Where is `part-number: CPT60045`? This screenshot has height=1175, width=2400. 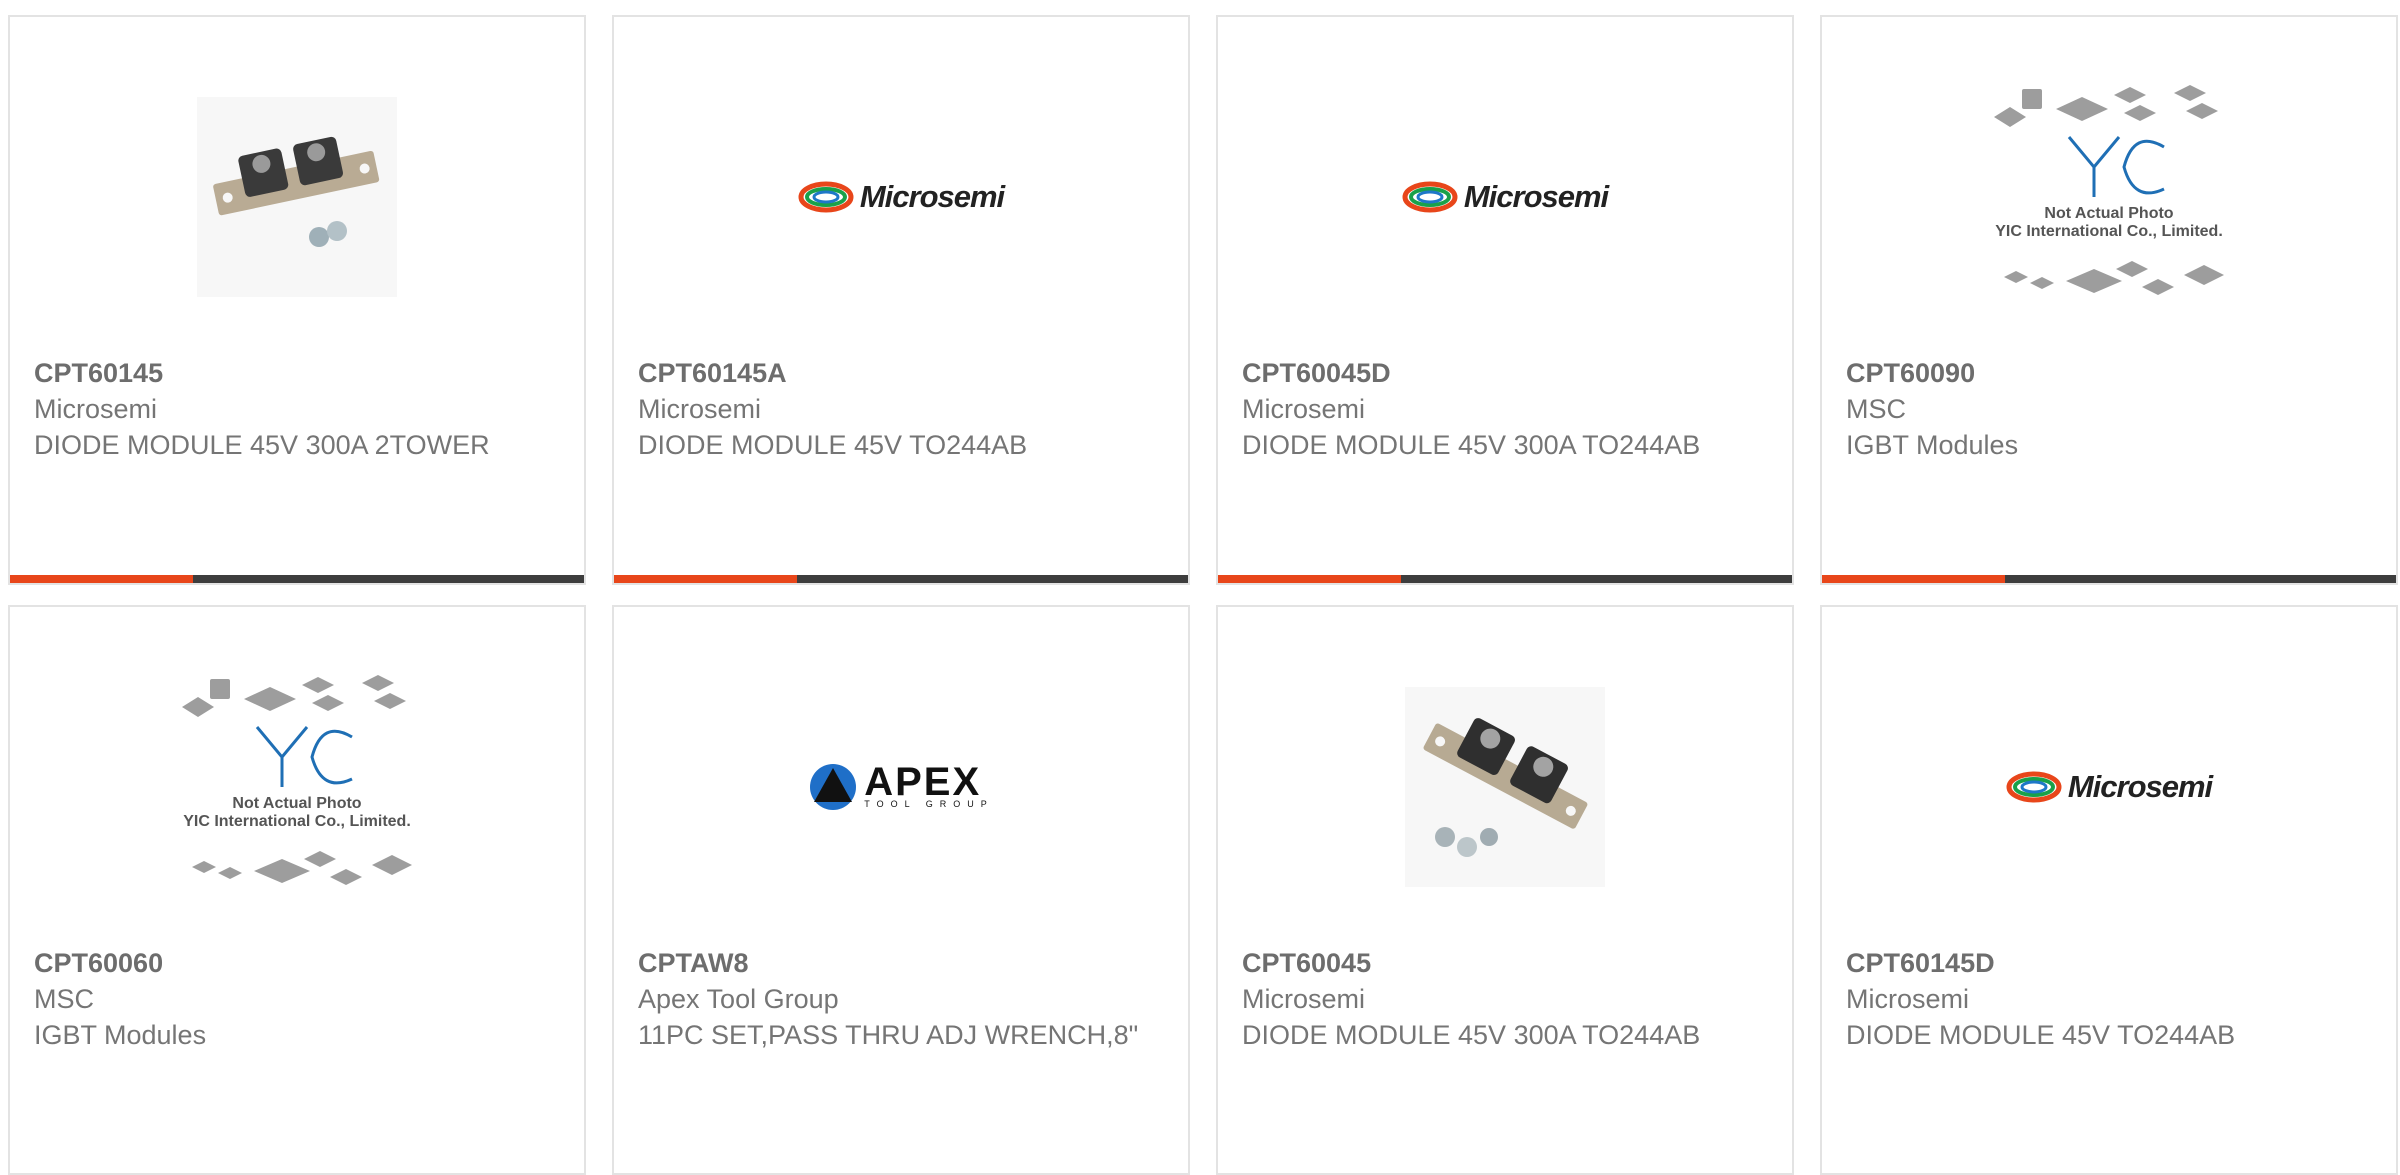
part-number: CPT60045 is located at coordinates (1505, 963).